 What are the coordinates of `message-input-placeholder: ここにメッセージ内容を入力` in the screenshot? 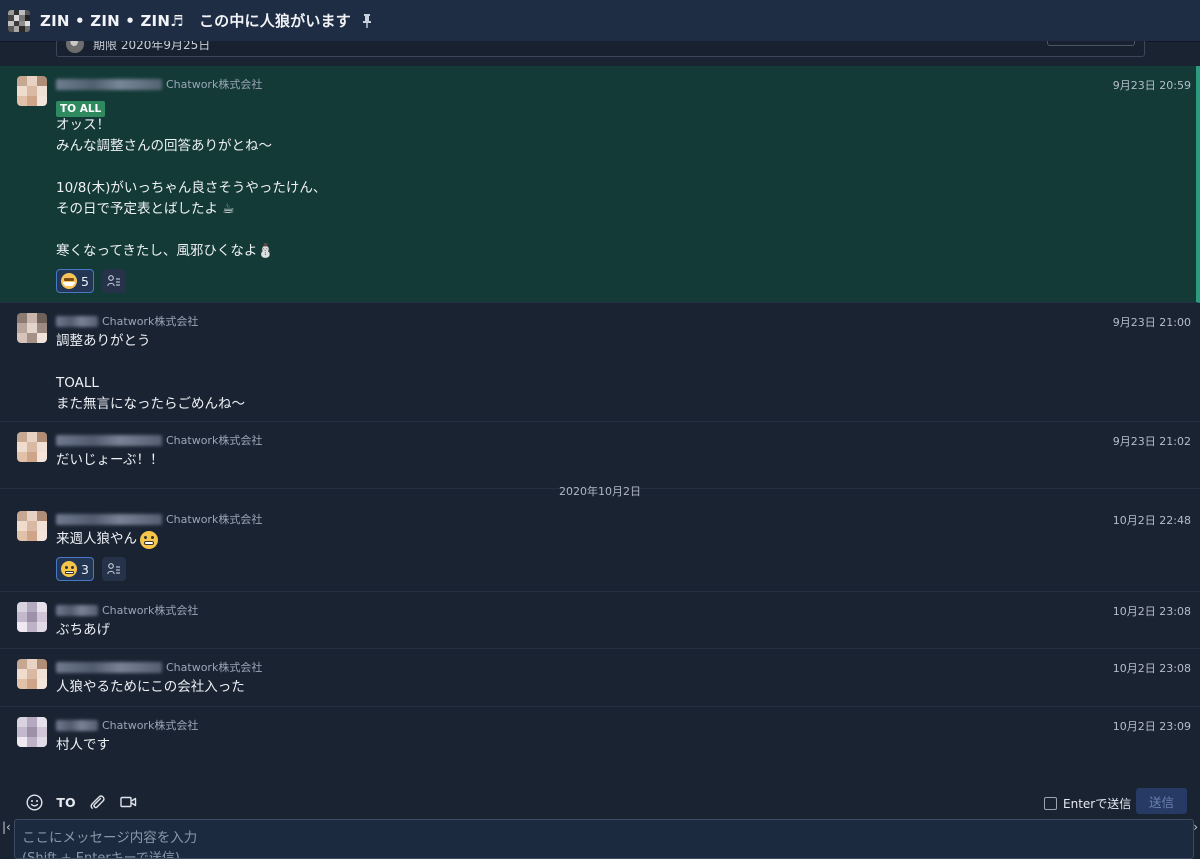 It's located at (110, 838).